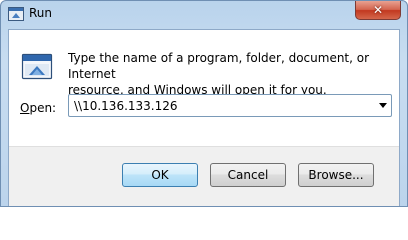  I want to click on cancel-button: Cancel, so click(248, 175).